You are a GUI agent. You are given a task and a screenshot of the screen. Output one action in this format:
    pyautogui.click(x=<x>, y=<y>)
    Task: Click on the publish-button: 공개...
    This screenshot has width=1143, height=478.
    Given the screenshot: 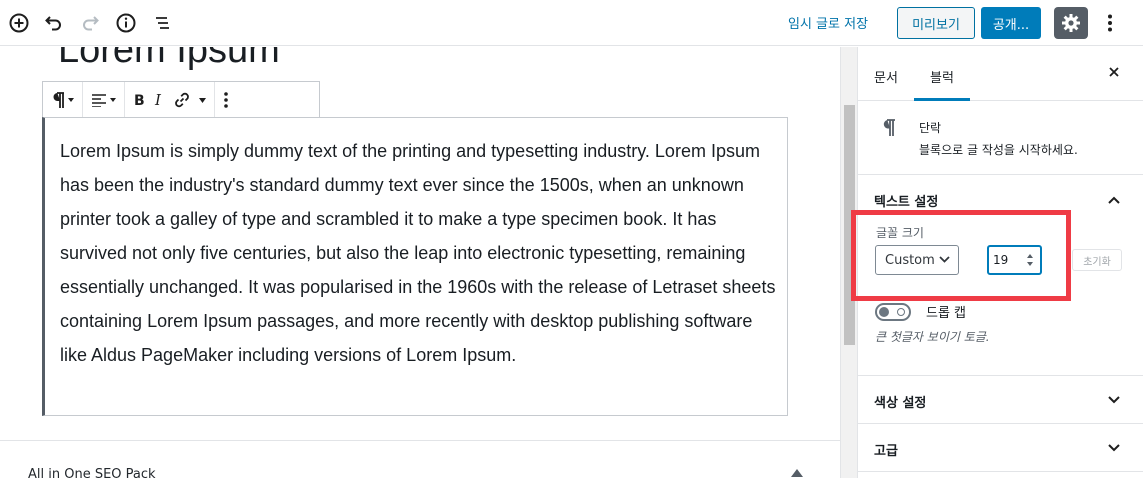 What is the action you would take?
    pyautogui.click(x=1011, y=23)
    